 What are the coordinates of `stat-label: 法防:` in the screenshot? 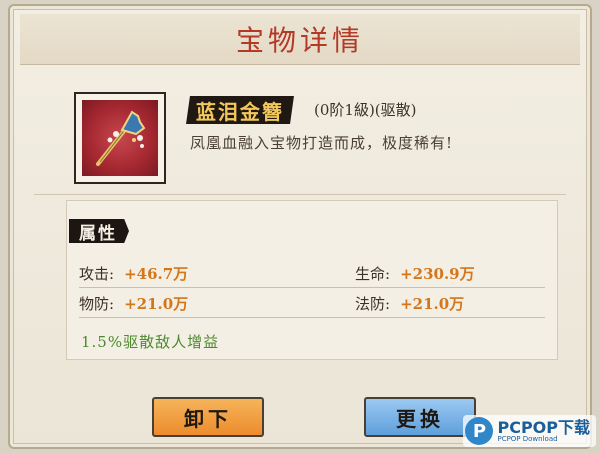 It's located at (373, 304).